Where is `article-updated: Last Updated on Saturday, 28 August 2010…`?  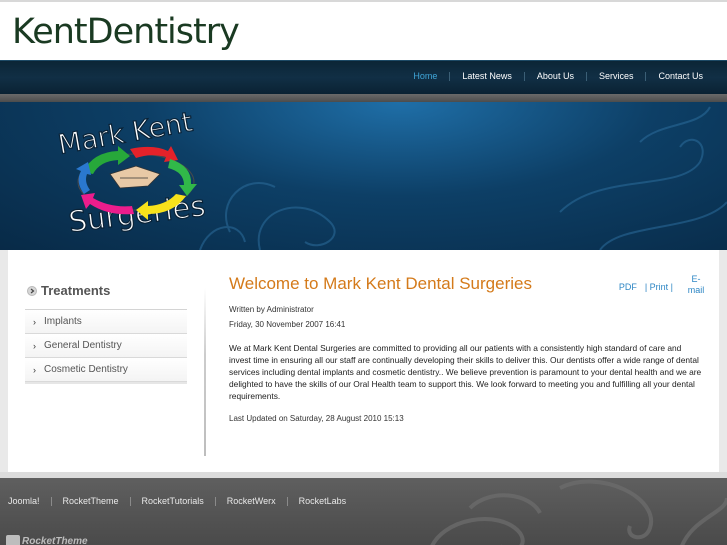 article-updated: Last Updated on Saturday, 28 August 2010… is located at coordinates (316, 418).